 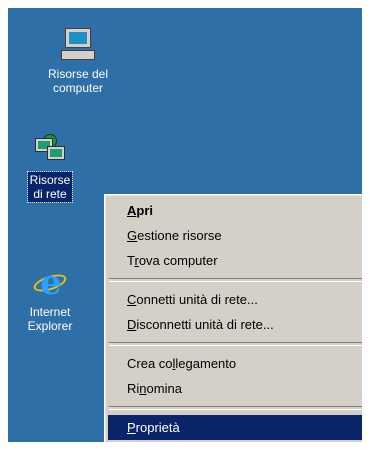 What do you see at coordinates (50, 319) in the screenshot?
I see `desktop-icon-label: Internet Explorer` at bounding box center [50, 319].